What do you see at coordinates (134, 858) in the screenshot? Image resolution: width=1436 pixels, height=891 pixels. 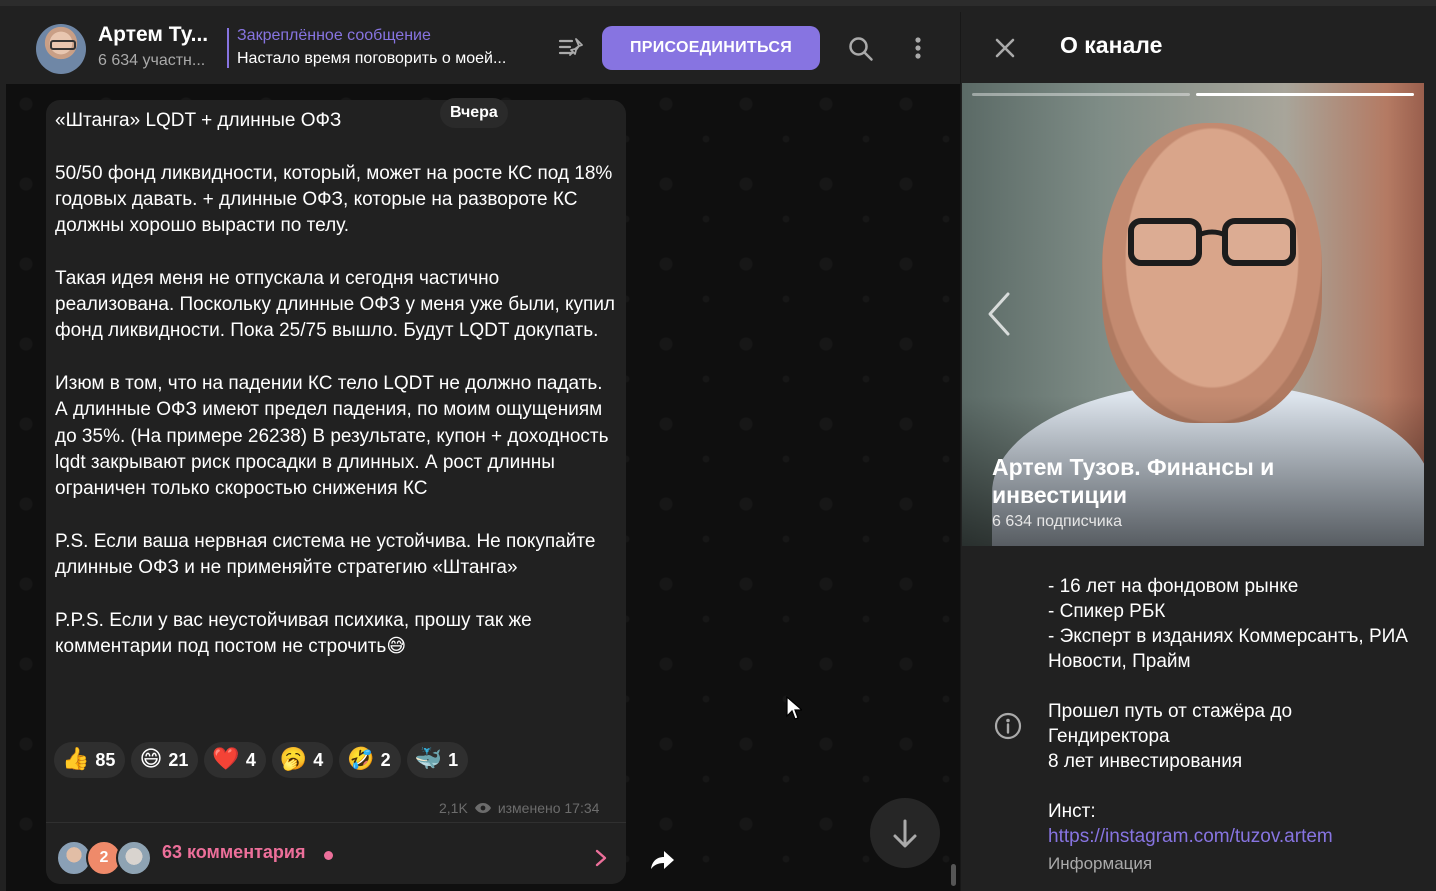 I see `commenter-avatar` at bounding box center [134, 858].